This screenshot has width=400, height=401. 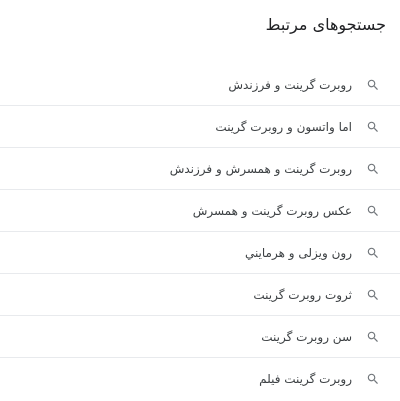 I want to click on related-search-label: اما واتسون و روبرت گرینت, so click(x=283, y=126).